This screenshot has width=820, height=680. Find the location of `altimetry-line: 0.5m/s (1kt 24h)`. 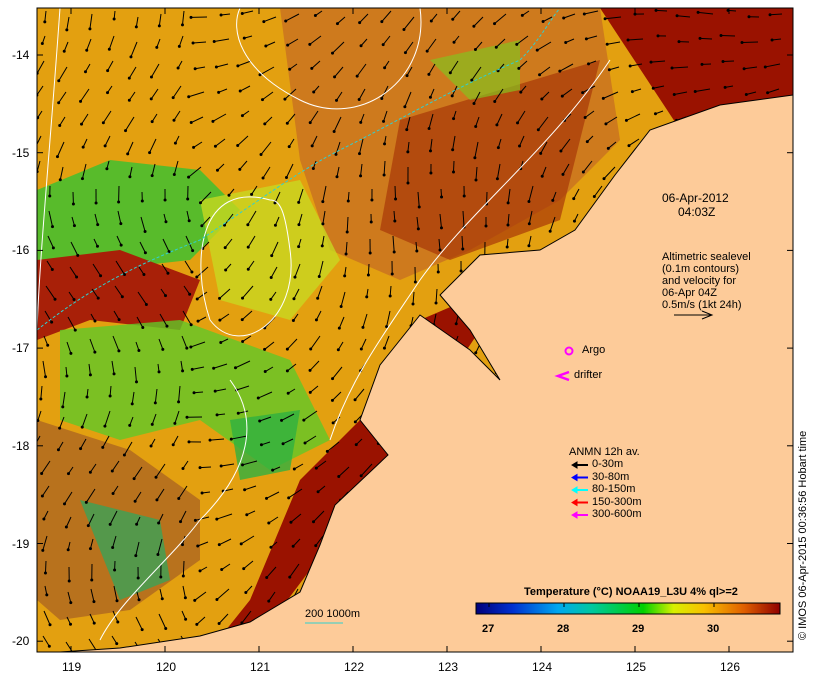

altimetry-line: 0.5m/s (1kt 24h) is located at coordinates (702, 305).